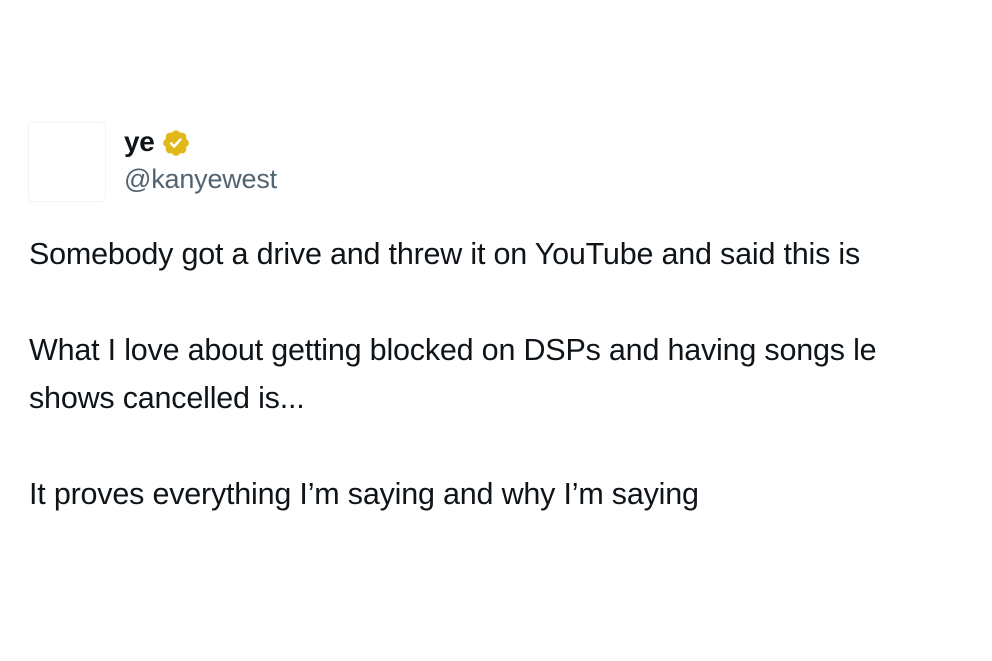  Describe the element at coordinates (139, 142) in the screenshot. I see `author-display-name: ye` at that location.